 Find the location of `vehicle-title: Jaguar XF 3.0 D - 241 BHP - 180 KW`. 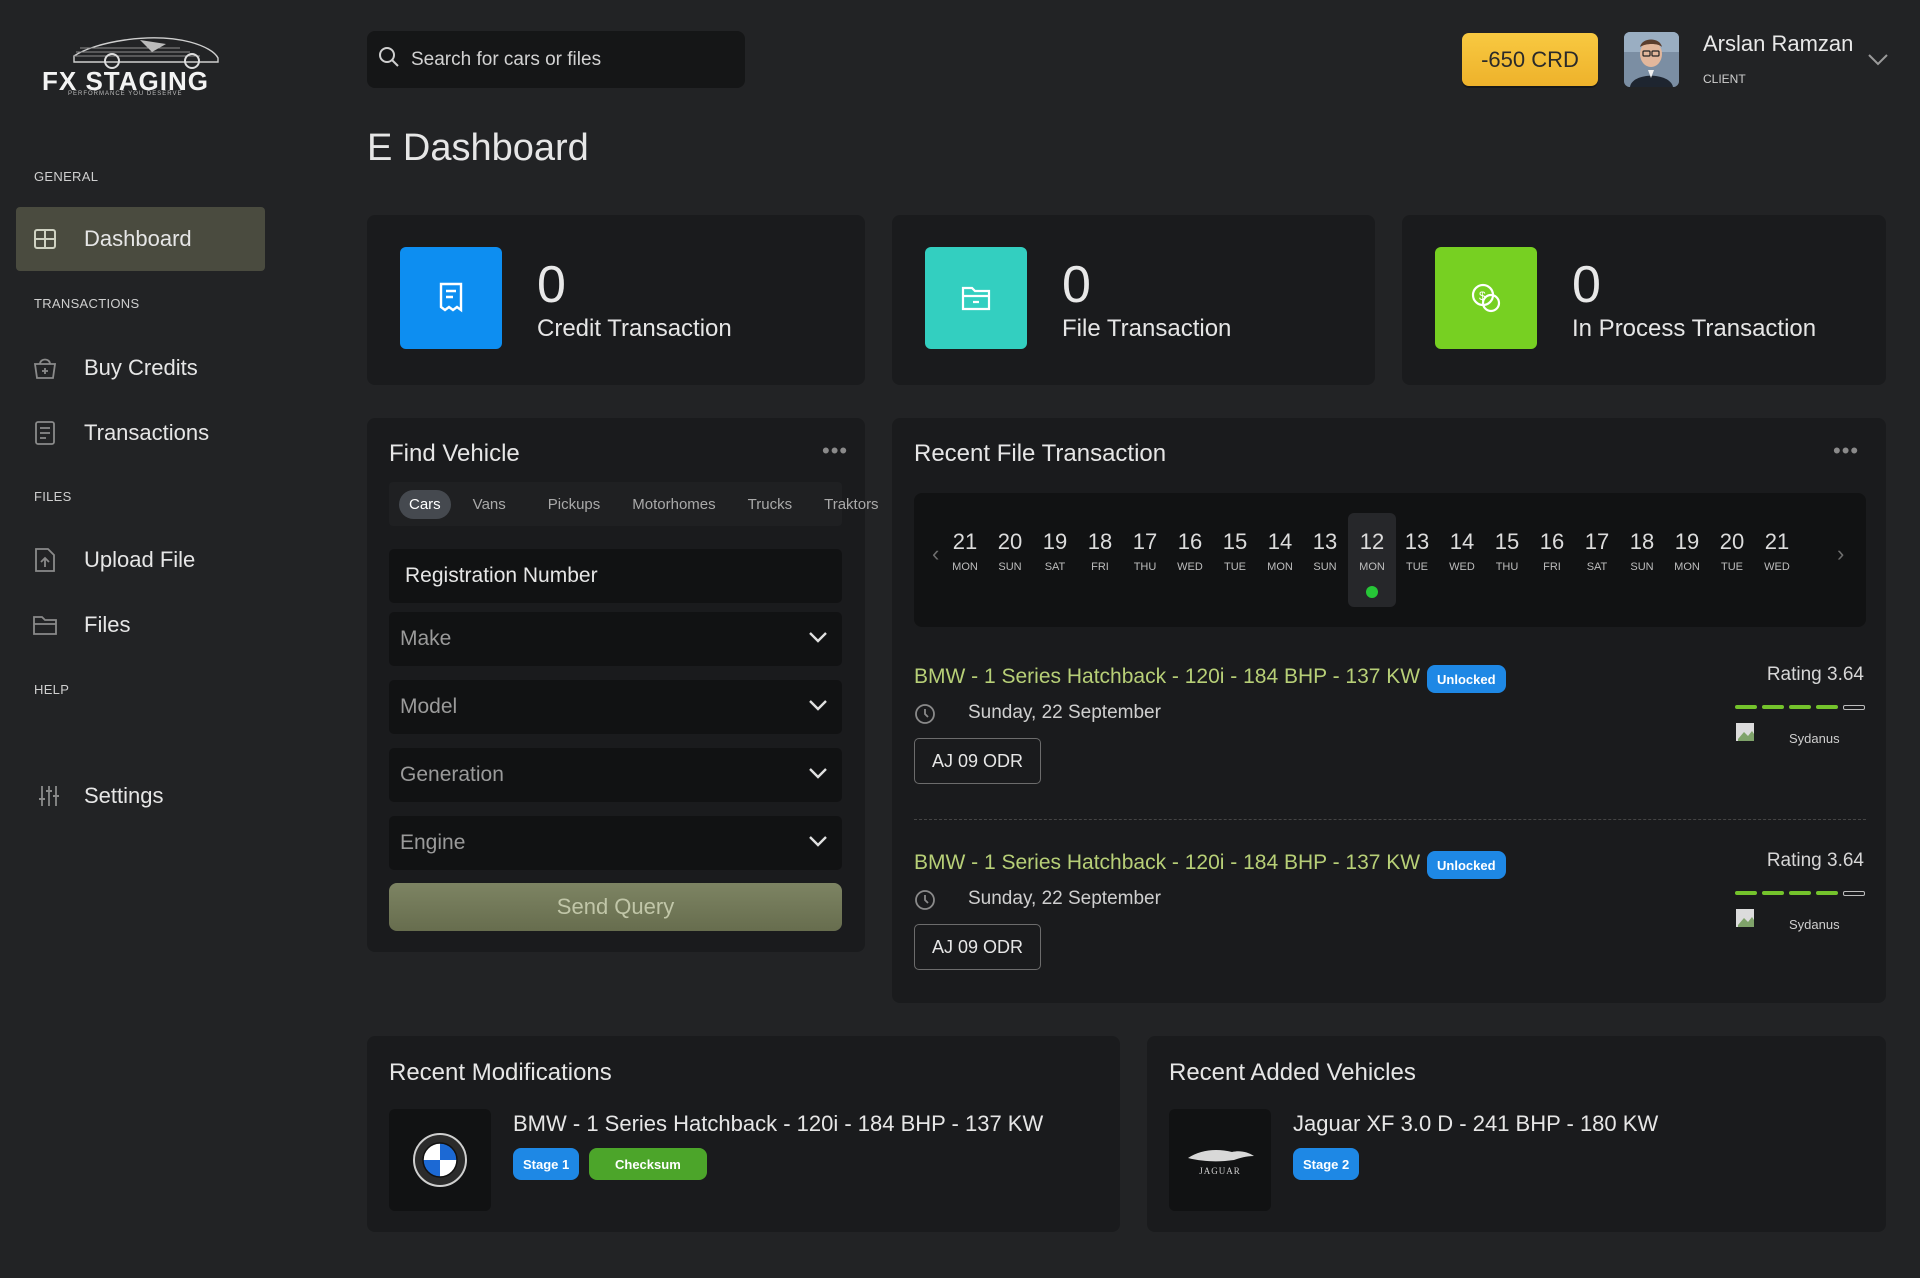

vehicle-title: Jaguar XF 3.0 D - 241 BHP - 180 KW is located at coordinates (1475, 1124).